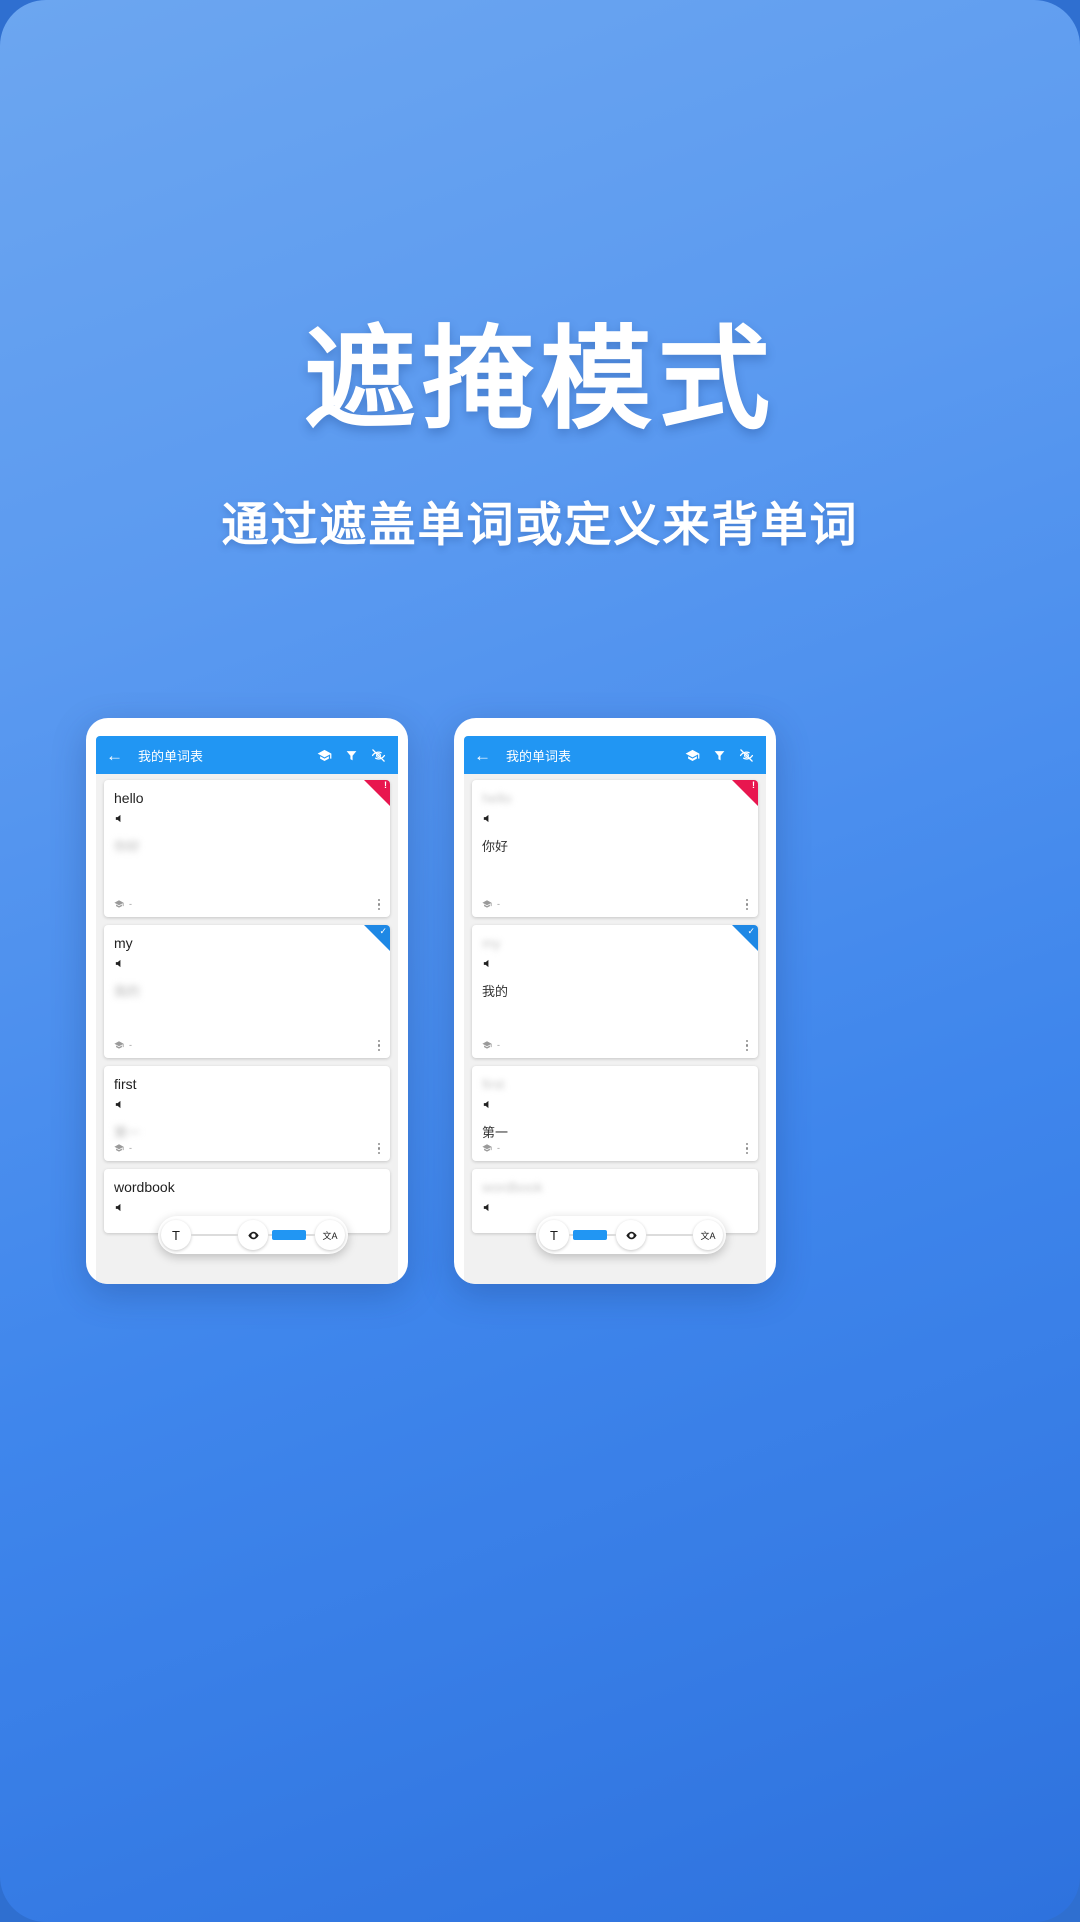 The height and width of the screenshot is (1922, 1080). Describe the element at coordinates (377, 793) in the screenshot. I see `status-badge: !` at that location.